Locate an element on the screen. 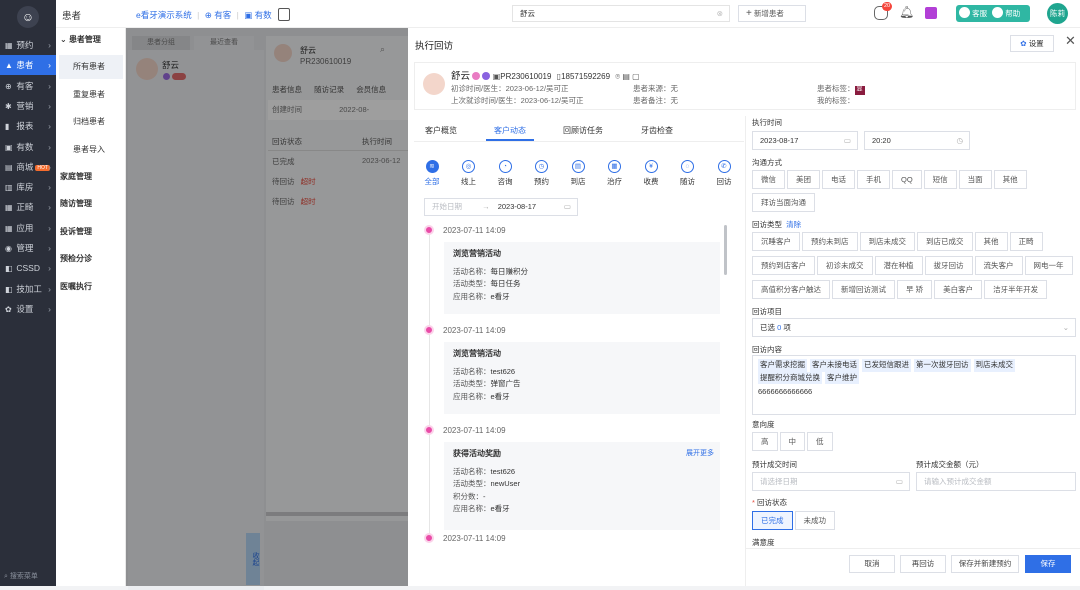  nav-item-11: ◧ CSSD › is located at coordinates (28, 268).